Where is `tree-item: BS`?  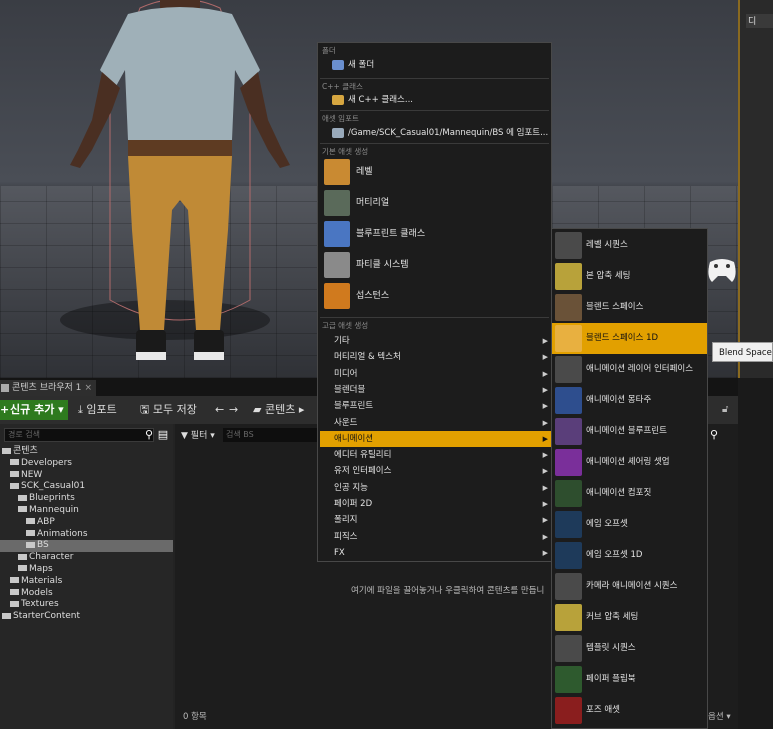 tree-item: BS is located at coordinates (86, 546).